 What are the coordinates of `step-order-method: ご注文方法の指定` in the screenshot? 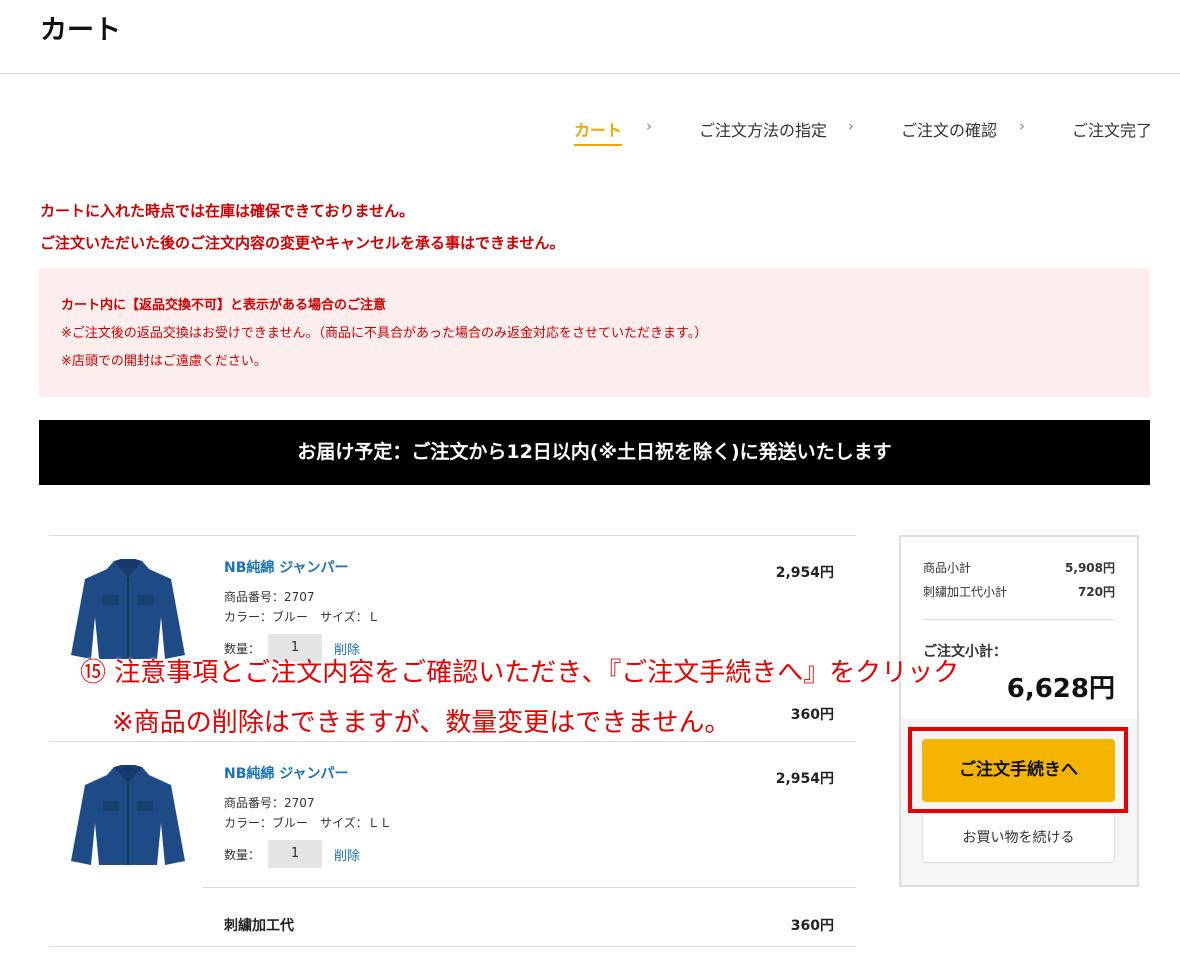 It's located at (763, 129).